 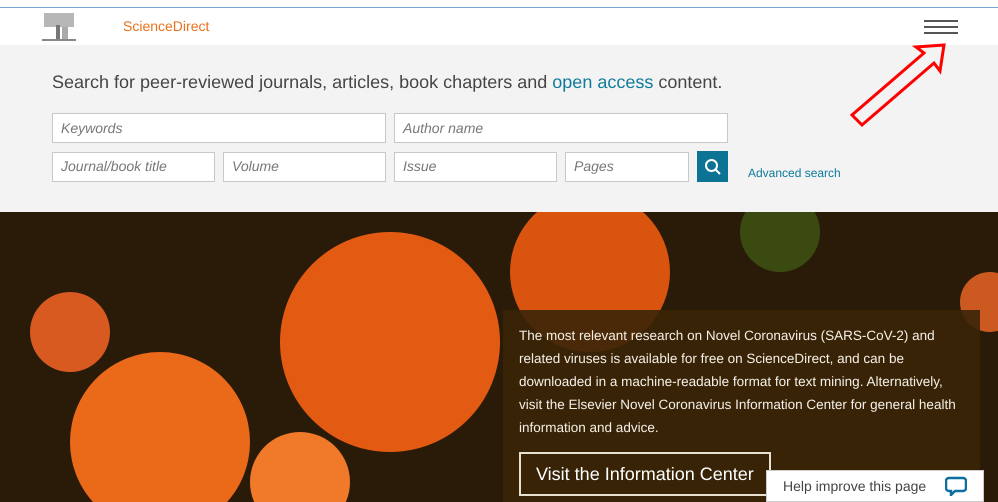 What do you see at coordinates (388, 82) in the screenshot?
I see `search-intro: Search for peer-reviewed journals, articles, book chapters and open access content.` at bounding box center [388, 82].